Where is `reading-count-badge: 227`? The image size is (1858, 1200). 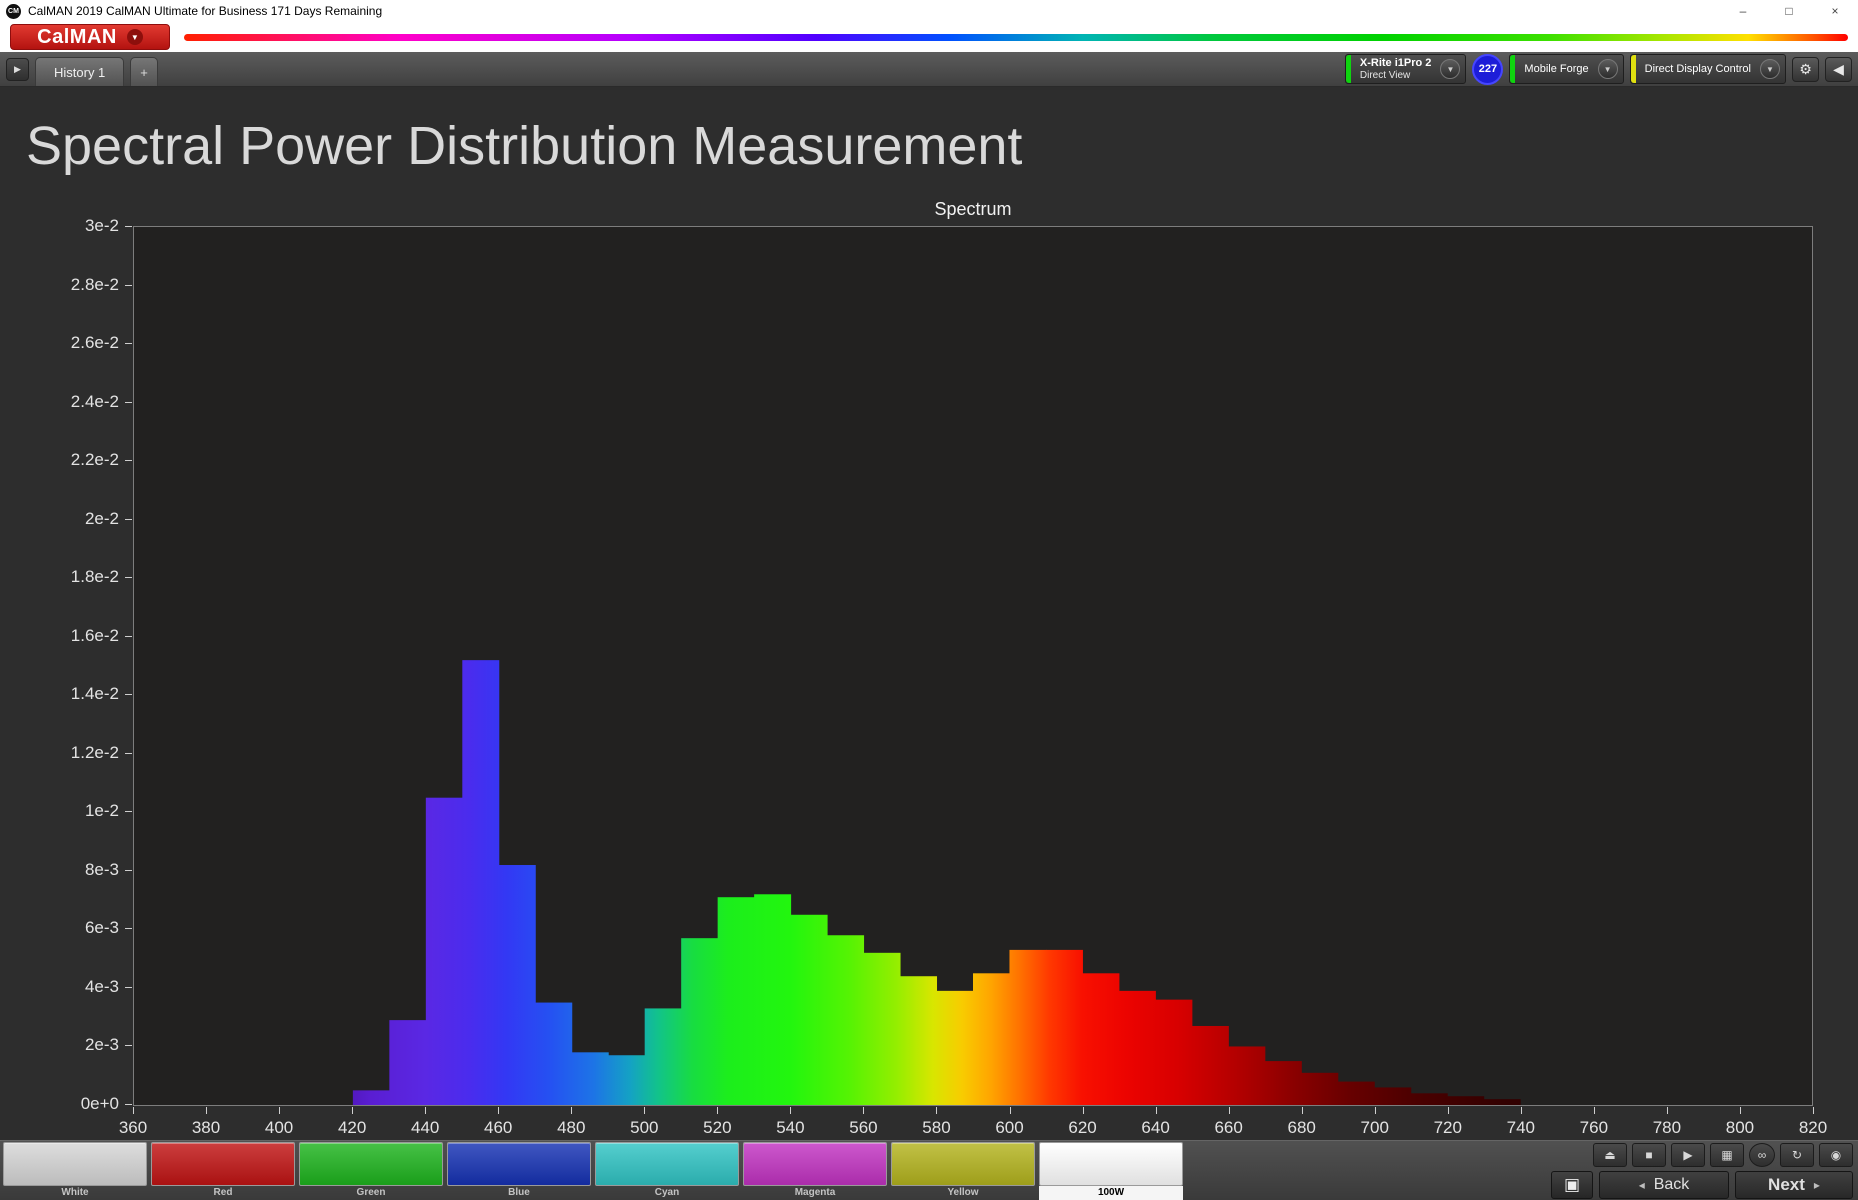 reading-count-badge: 227 is located at coordinates (1488, 69).